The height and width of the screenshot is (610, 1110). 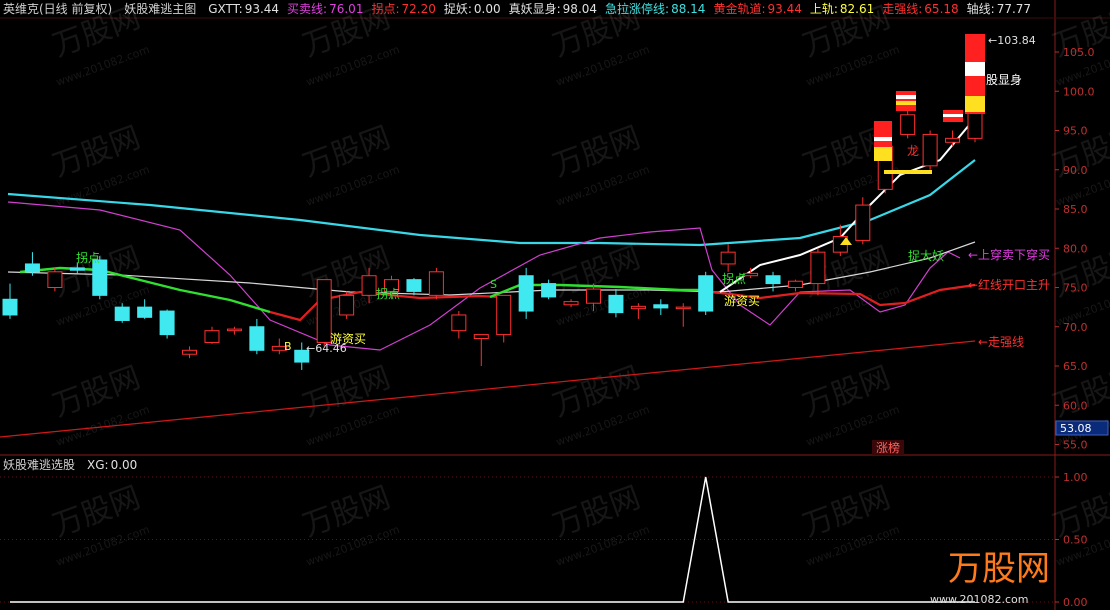 What do you see at coordinates (160, 9) in the screenshot?
I see `main-indicator-label-1: 妖股难逃主图` at bounding box center [160, 9].